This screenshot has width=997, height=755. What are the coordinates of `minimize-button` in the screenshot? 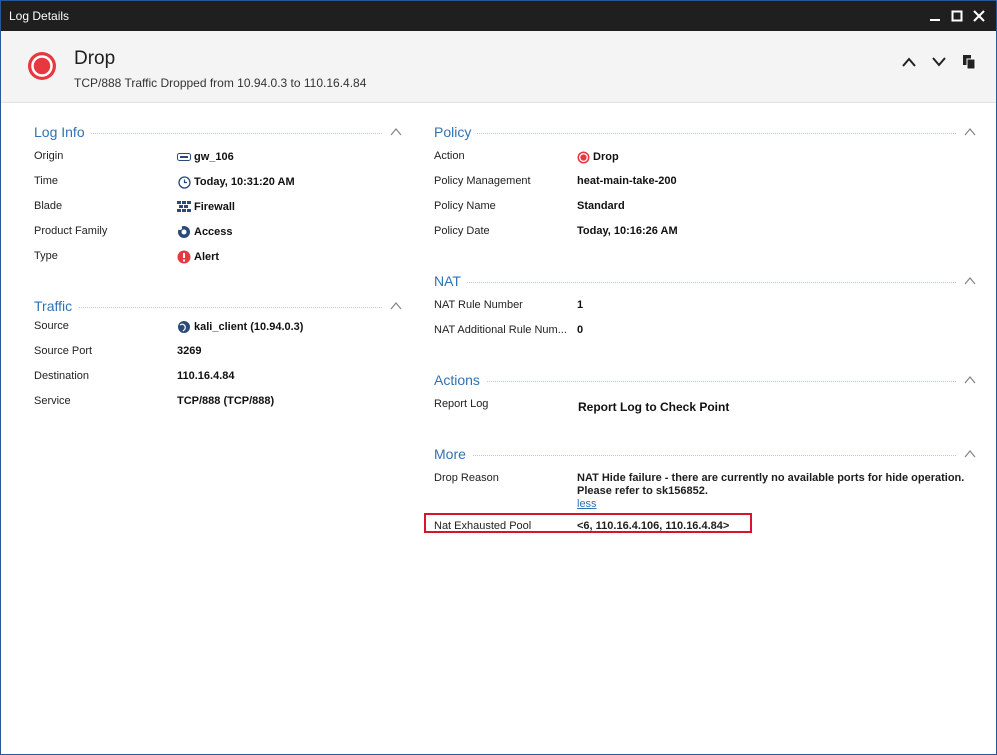 It's located at (935, 16).